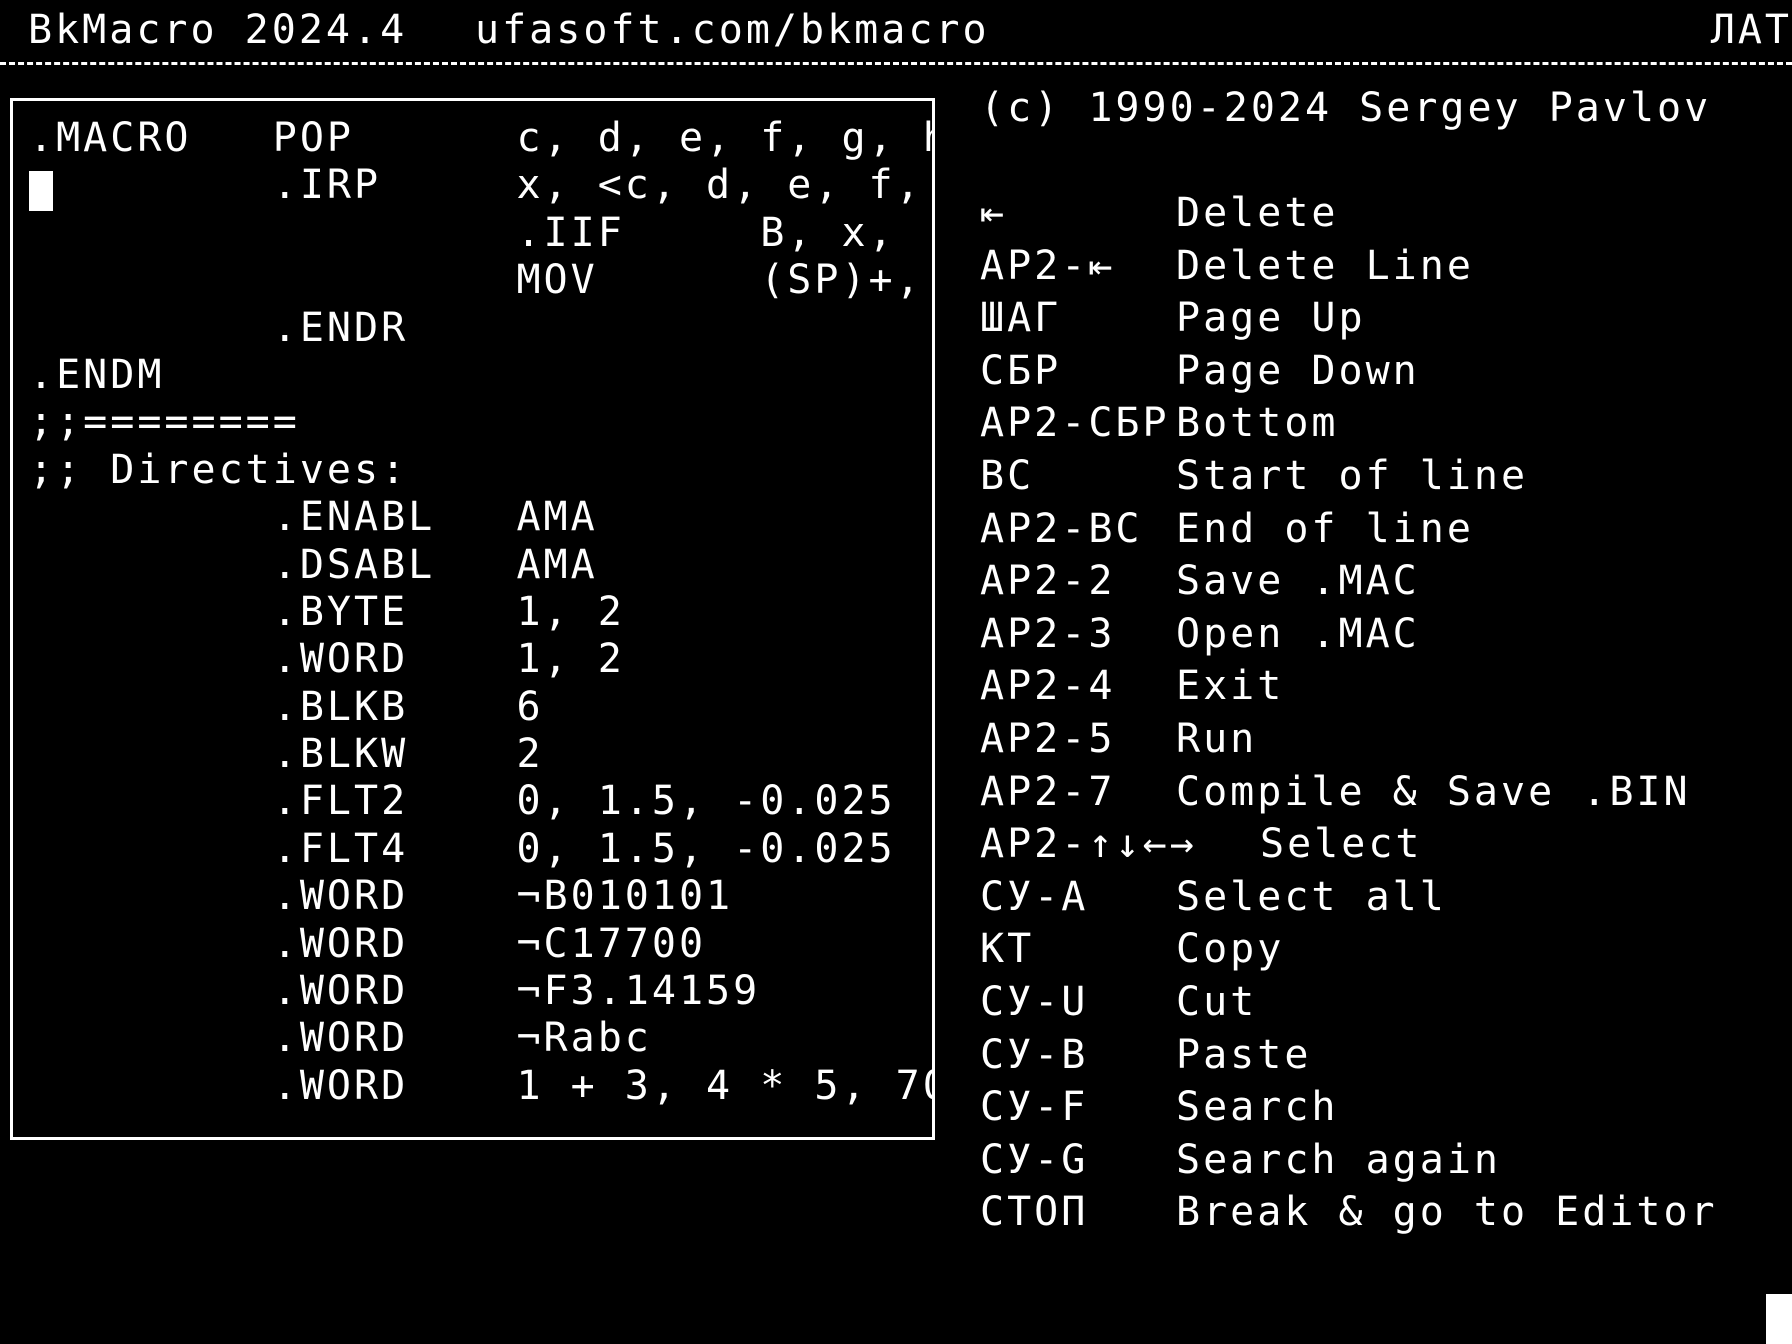 This screenshot has width=1792, height=1344. Describe the element at coordinates (1349, 686) in the screenshot. I see `shortcut-row: АР2-4 Exit` at that location.